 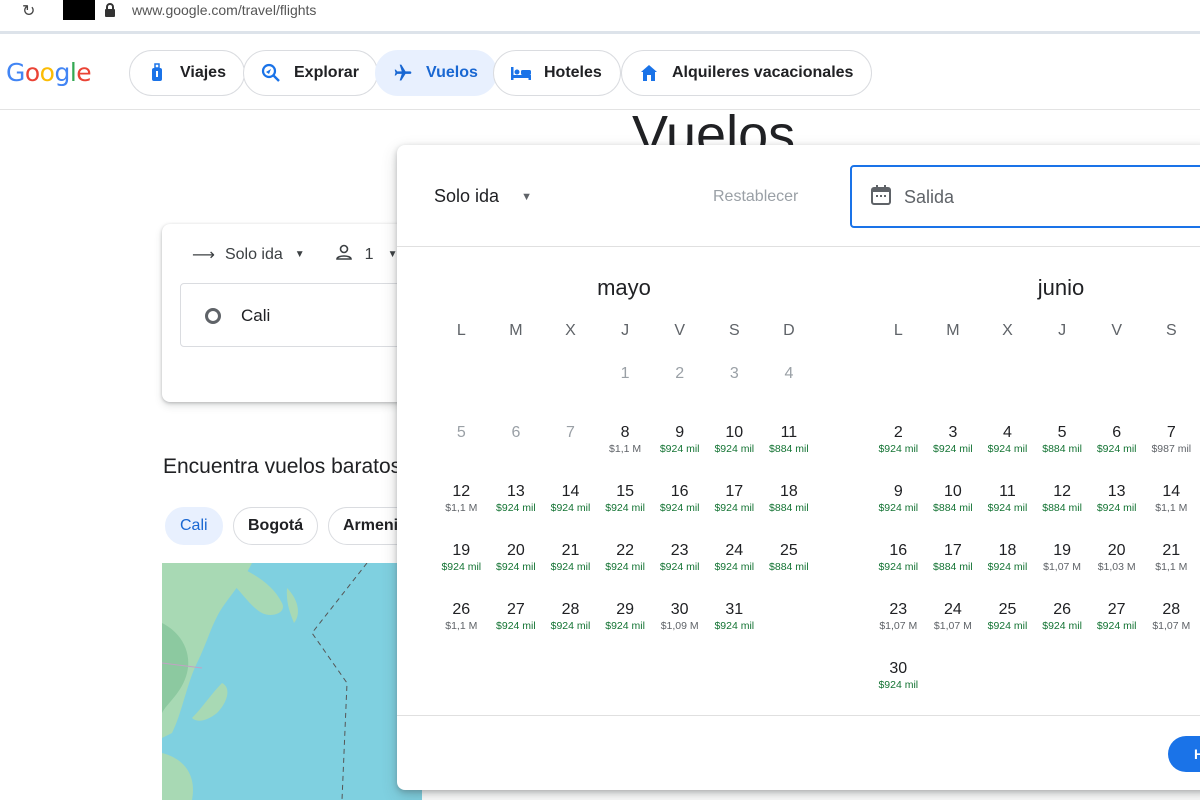 I want to click on weekday-header: D, so click(x=789, y=330).